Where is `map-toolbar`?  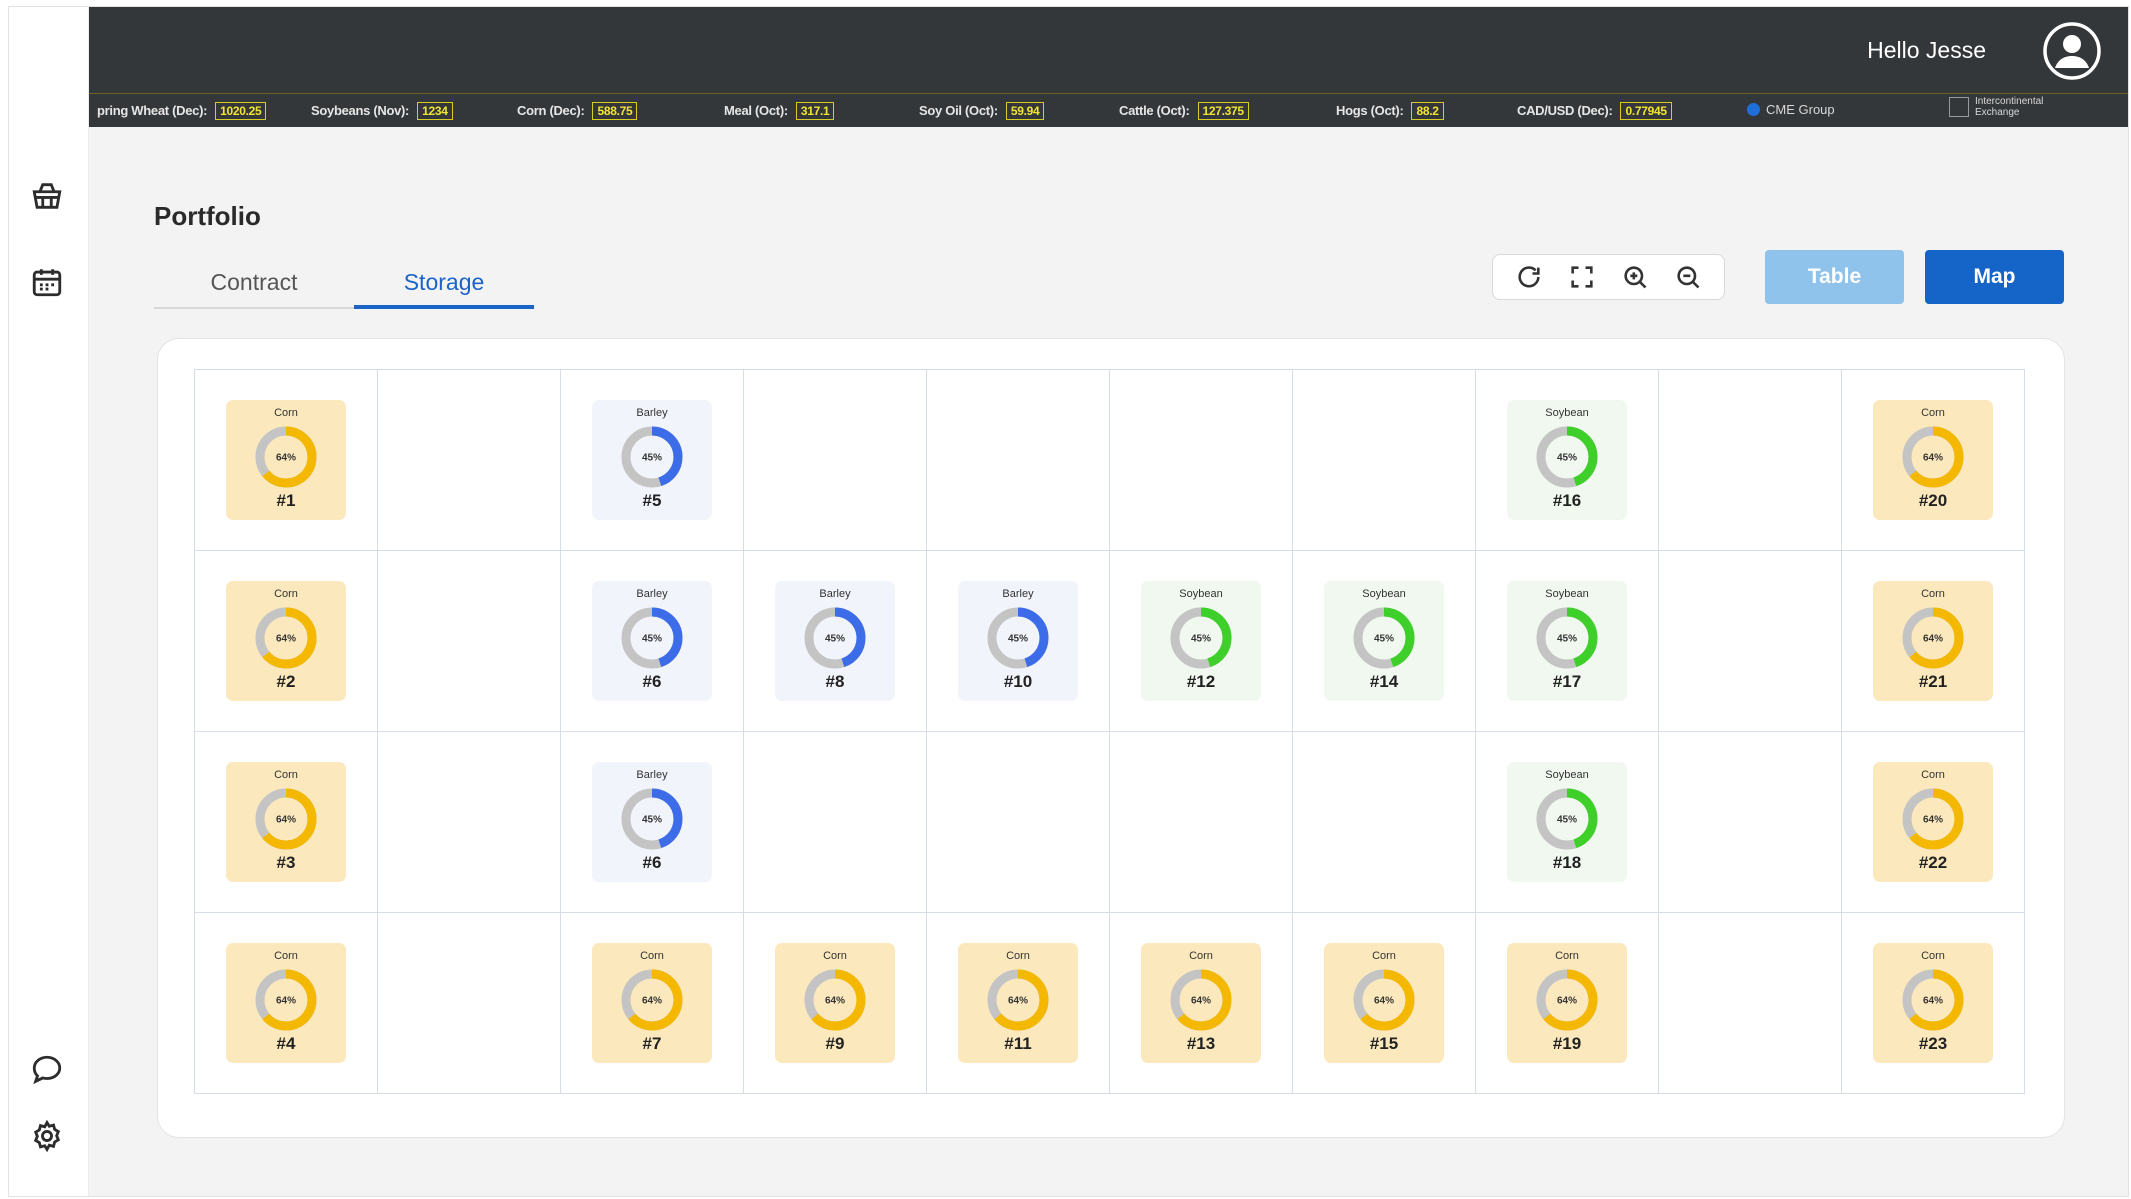 map-toolbar is located at coordinates (1608, 277).